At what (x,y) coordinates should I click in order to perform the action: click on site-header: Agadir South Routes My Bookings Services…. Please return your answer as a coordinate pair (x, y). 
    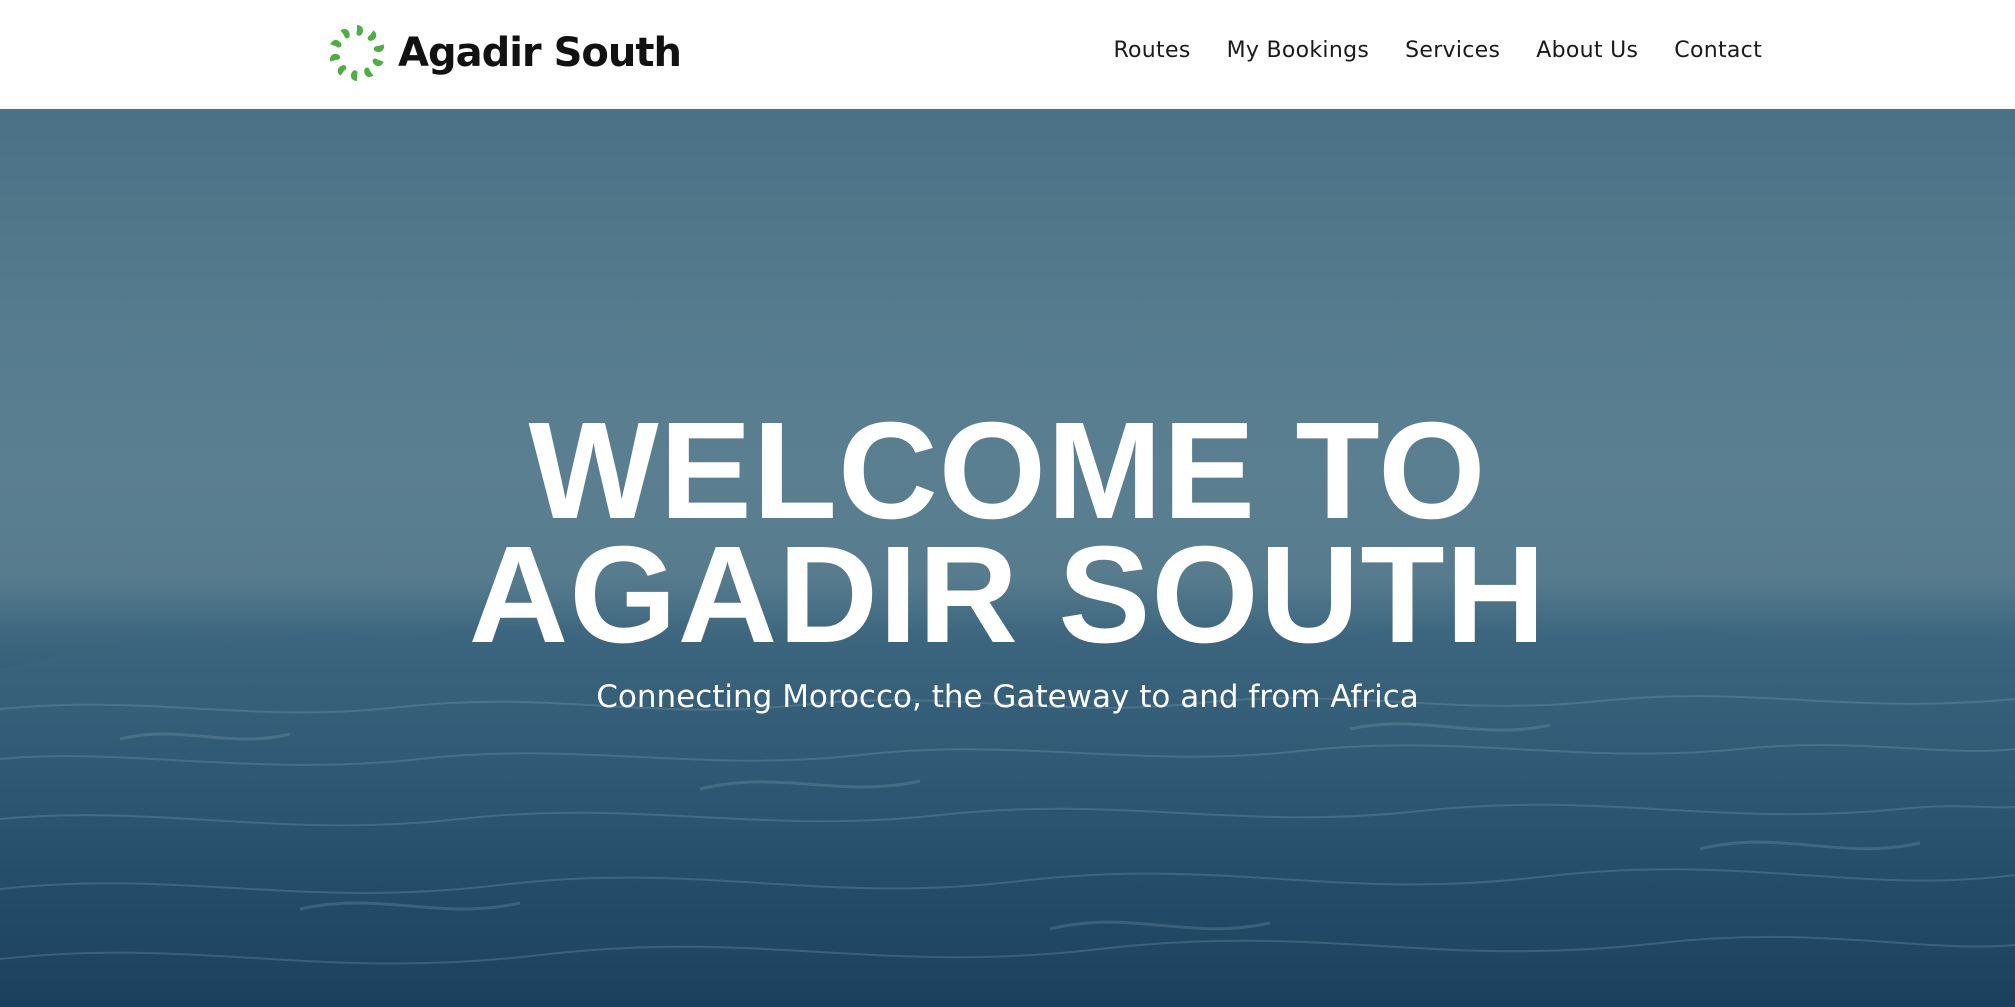
    Looking at the image, I should click on (1007, 54).